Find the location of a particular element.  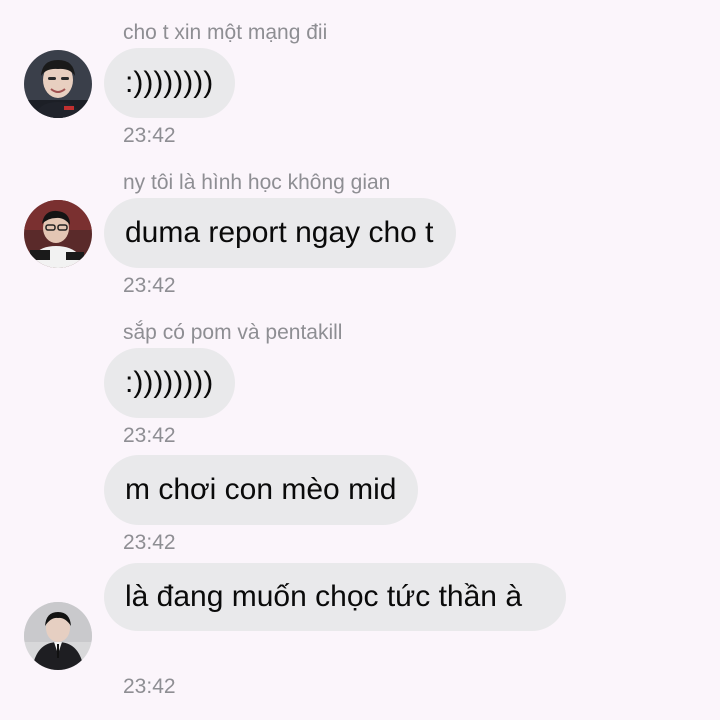

sender-name: ny tôi là hình học không gian is located at coordinates (257, 182).